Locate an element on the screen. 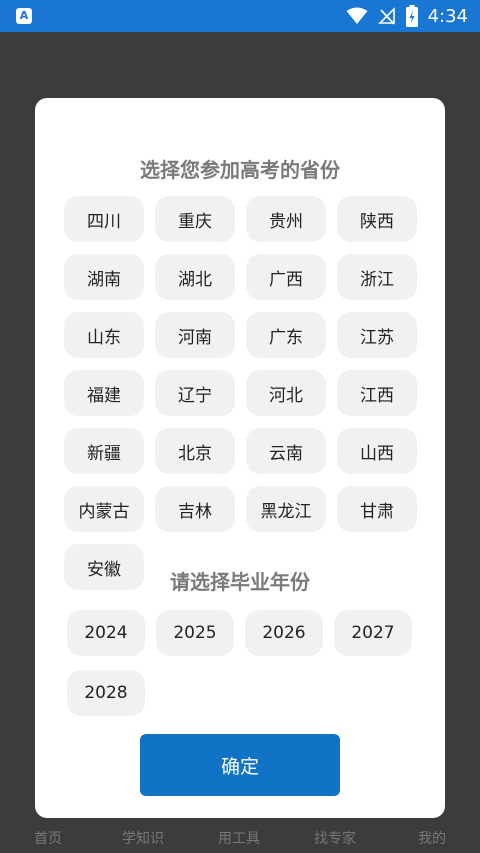 This screenshot has width=480, height=853. year-chip: 2027 is located at coordinates (373, 633).